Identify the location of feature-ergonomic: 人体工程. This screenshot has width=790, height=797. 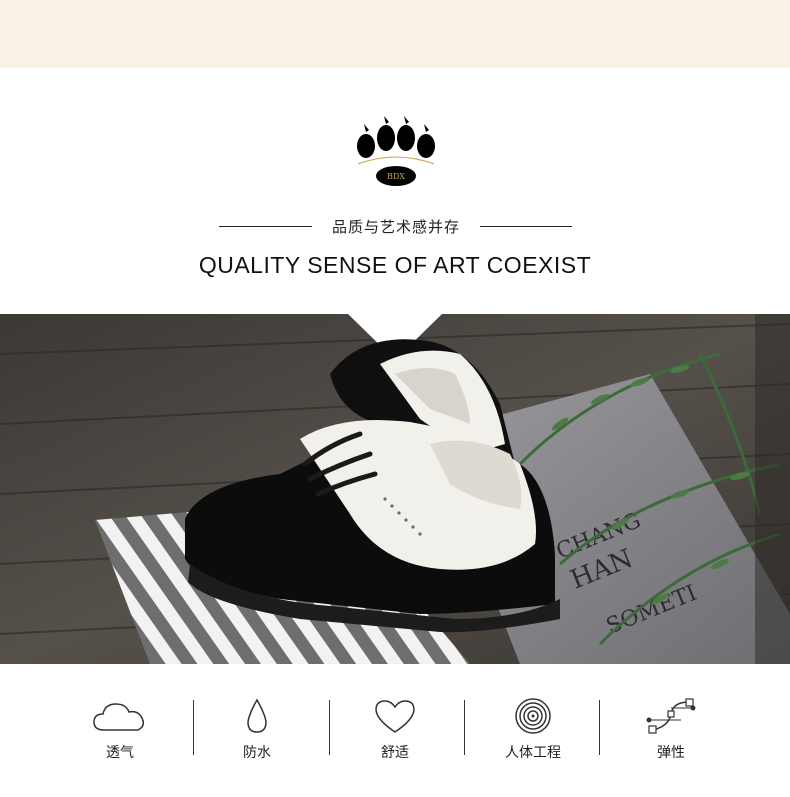
(533, 730).